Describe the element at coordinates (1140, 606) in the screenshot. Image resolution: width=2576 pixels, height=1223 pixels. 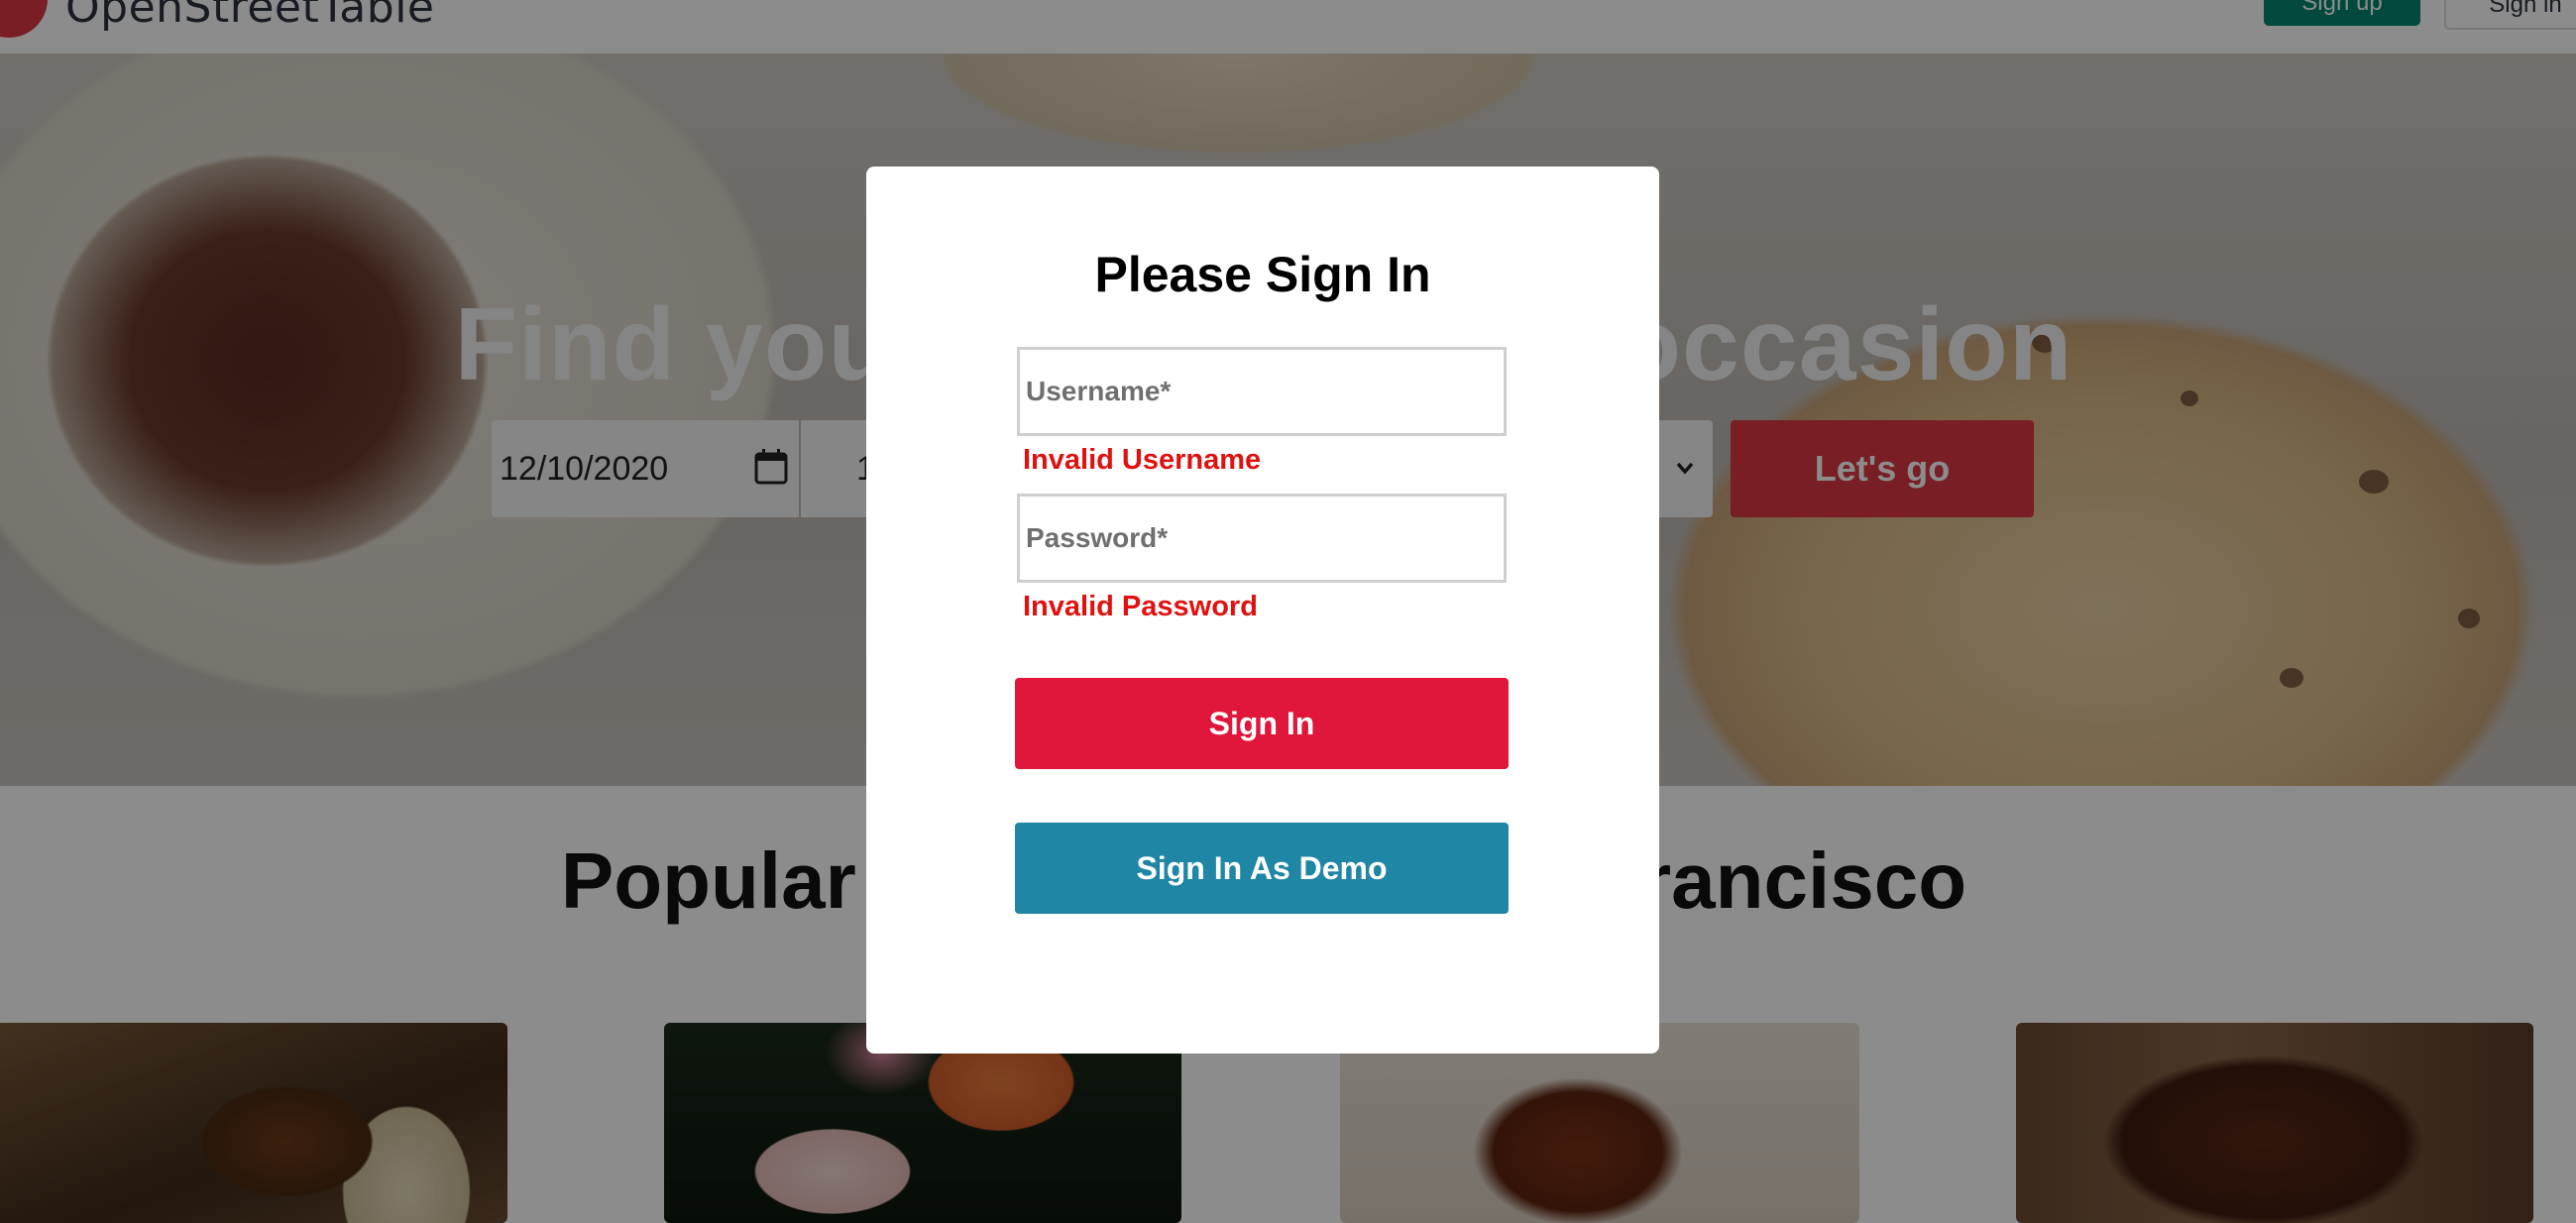
I see `password-error: Invalid Password` at that location.